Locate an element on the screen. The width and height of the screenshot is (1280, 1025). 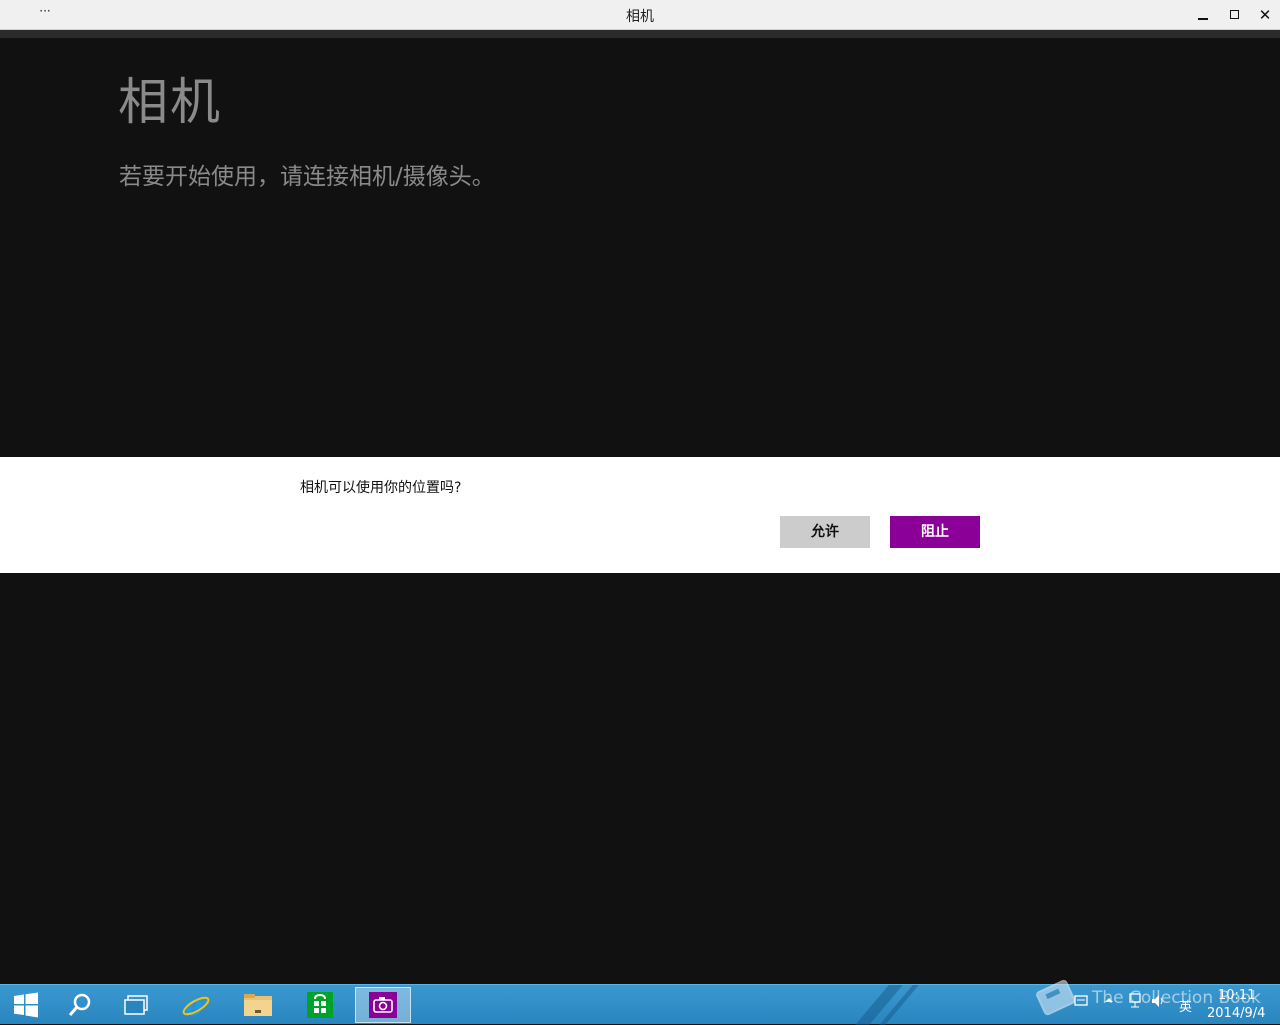
message-icon is located at coordinates (1081, 1000).